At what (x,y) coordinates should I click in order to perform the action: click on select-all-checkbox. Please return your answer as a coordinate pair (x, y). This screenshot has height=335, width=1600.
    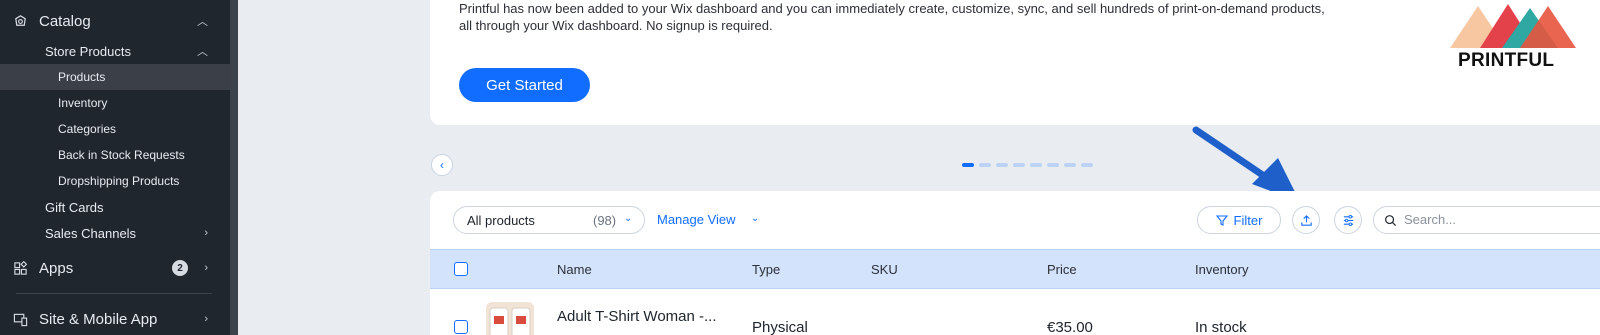
    Looking at the image, I should click on (461, 269).